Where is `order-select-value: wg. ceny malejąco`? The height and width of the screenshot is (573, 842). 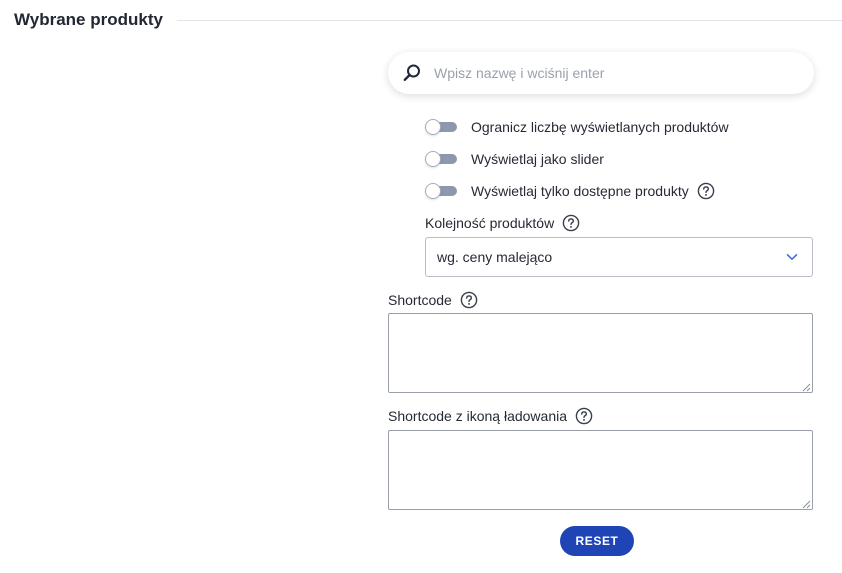 order-select-value: wg. ceny malejąco is located at coordinates (495, 257).